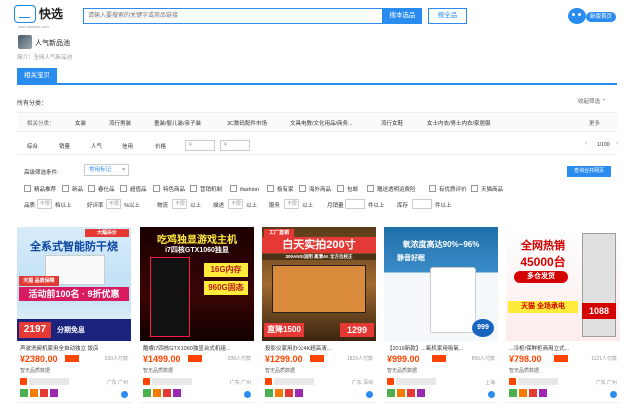 The width and height of the screenshot is (640, 411). Describe the element at coordinates (589, 171) in the screenshot. I see `merge-query-button: 查询合并网页` at that location.